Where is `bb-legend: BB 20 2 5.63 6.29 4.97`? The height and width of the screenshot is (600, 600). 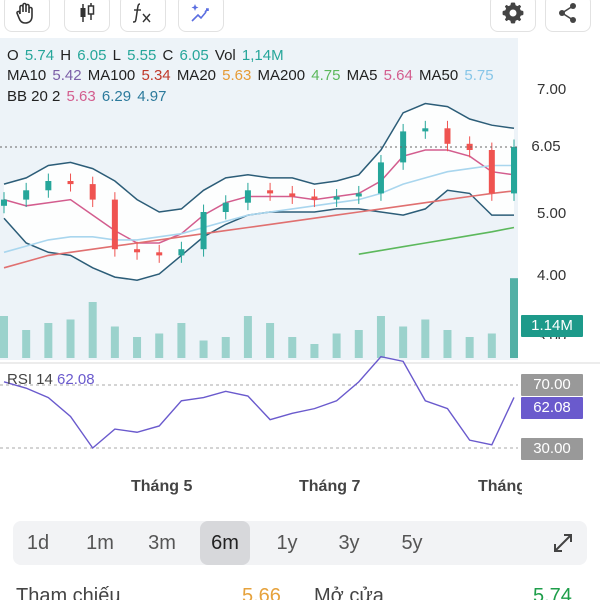
bb-legend: BB 20 2 5.63 6.29 4.97 is located at coordinates (88, 97).